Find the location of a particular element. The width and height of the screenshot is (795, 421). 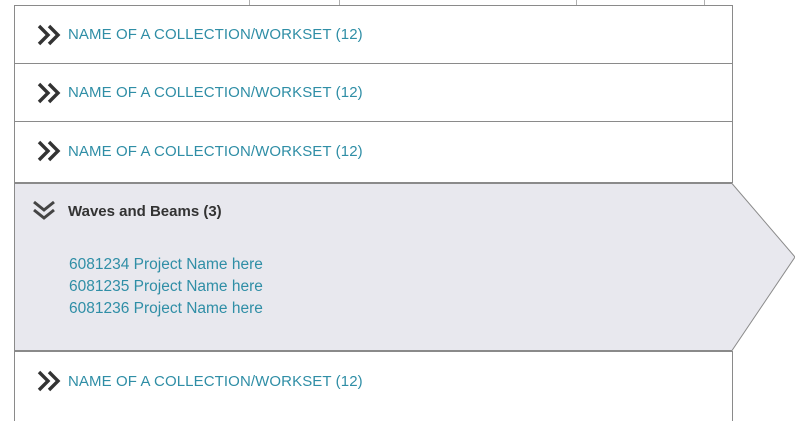

double-chevron-down-icon is located at coordinates (44, 211).